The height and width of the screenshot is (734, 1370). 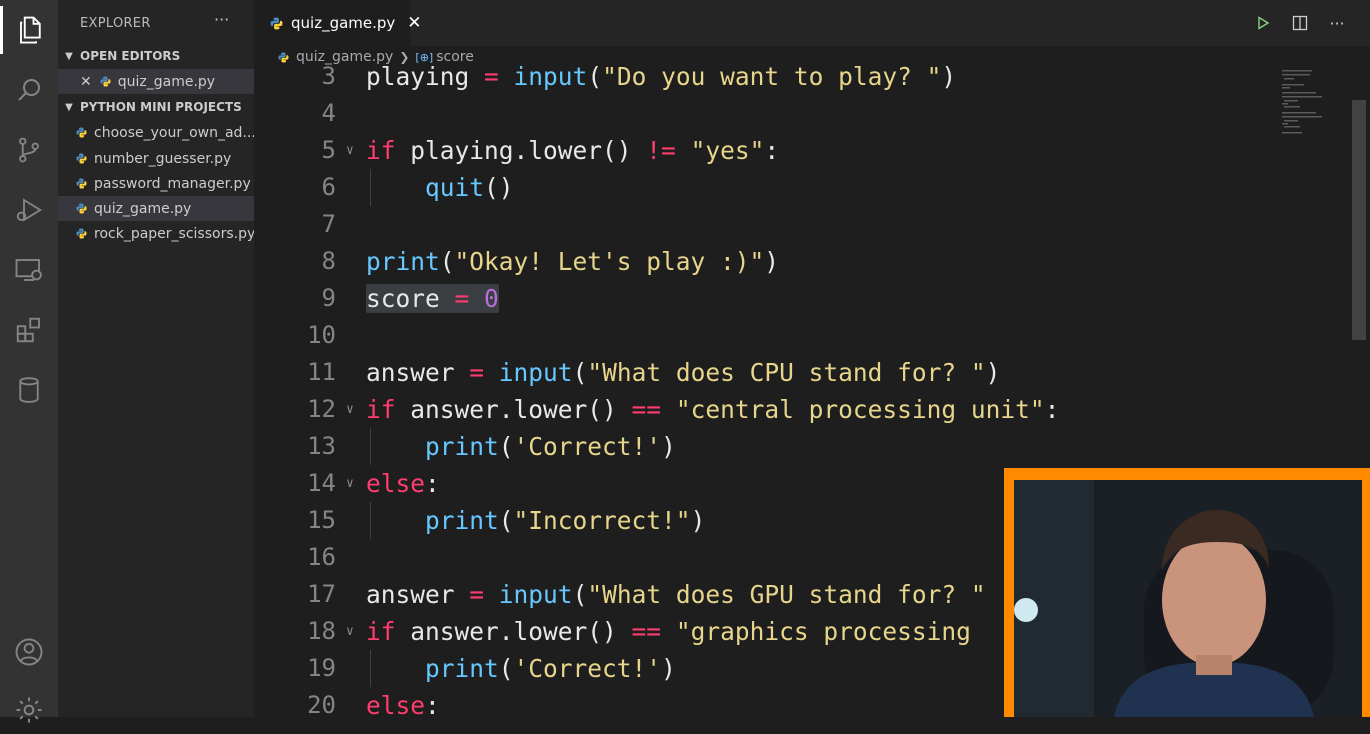 What do you see at coordinates (565, 520) in the screenshot?
I see `code-text: print("Incorrect!")` at bounding box center [565, 520].